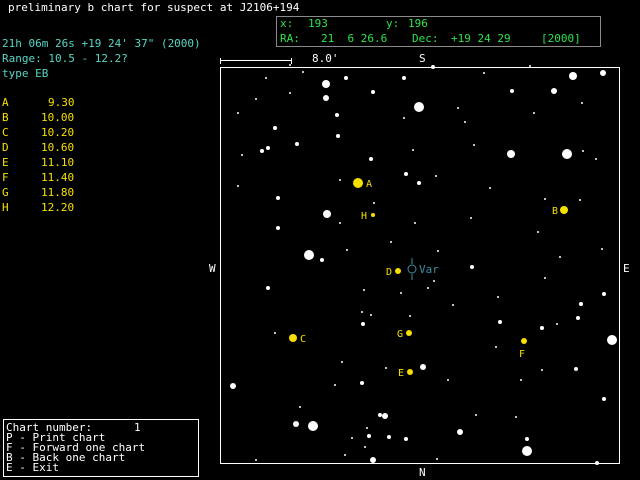 The height and width of the screenshot is (480, 640). Describe the element at coordinates (389, 272) in the screenshot. I see `comparison-star-label-d: D` at that location.